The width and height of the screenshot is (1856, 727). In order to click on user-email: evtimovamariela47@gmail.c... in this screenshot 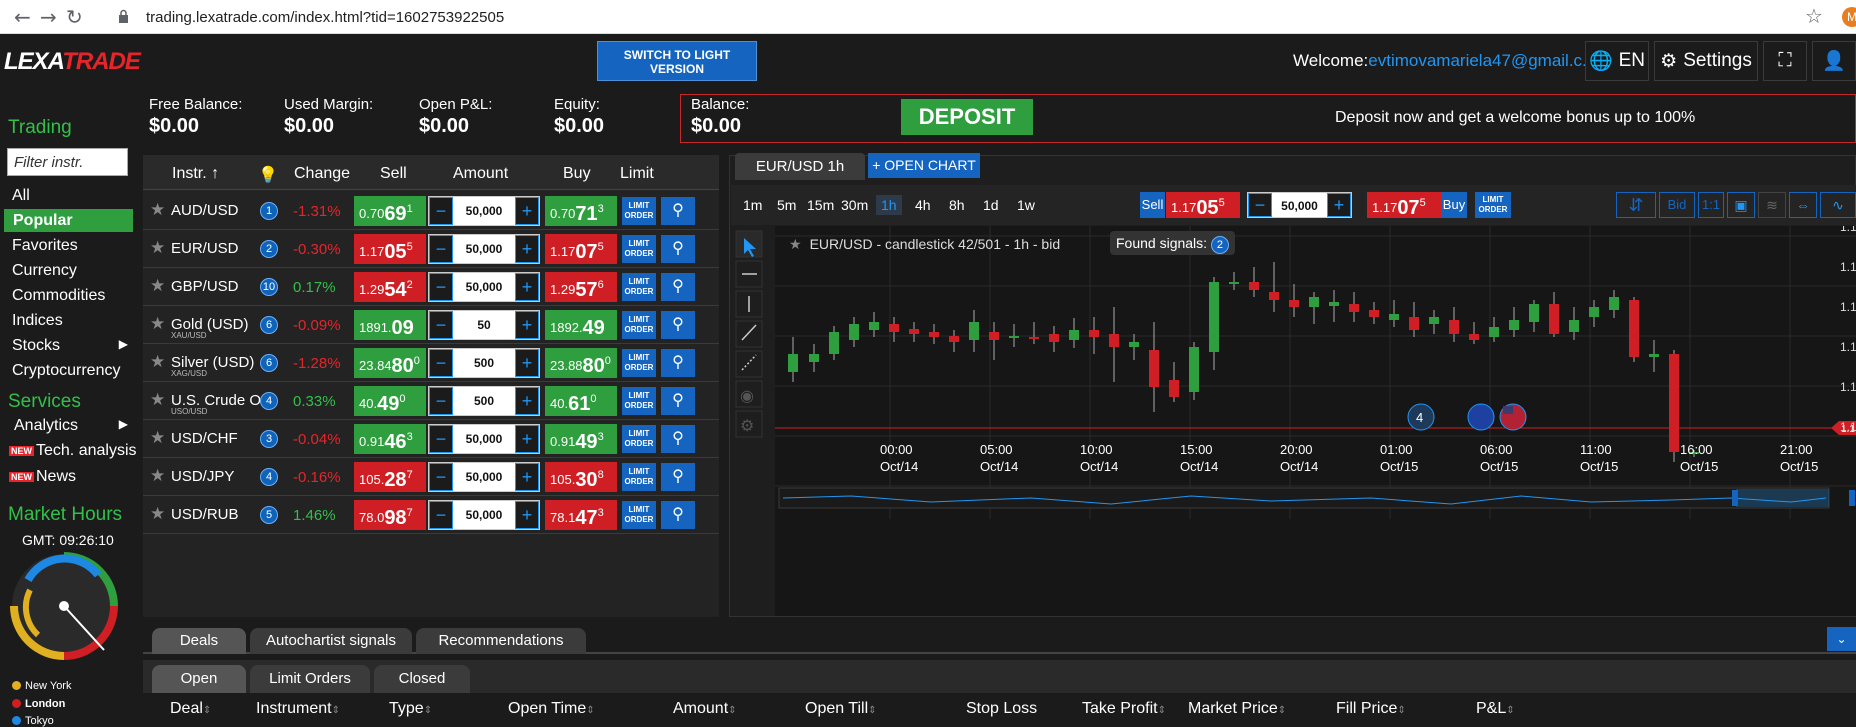, I will do `click(1482, 60)`.